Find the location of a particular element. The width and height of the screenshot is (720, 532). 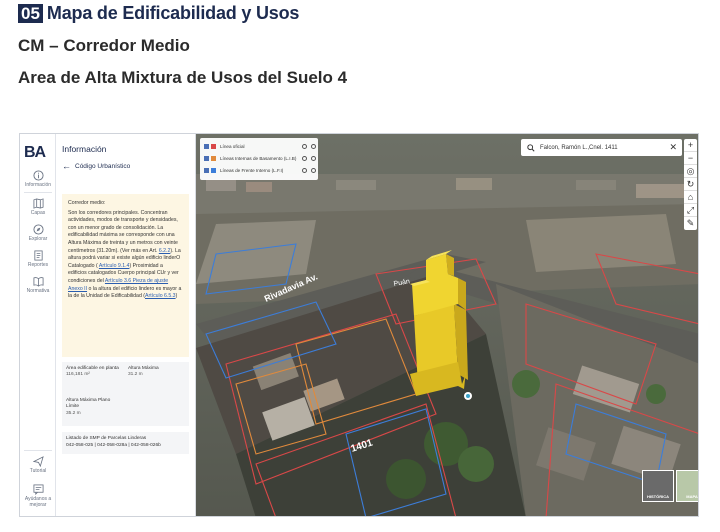

zoom-in-button: + is located at coordinates (690, 145).